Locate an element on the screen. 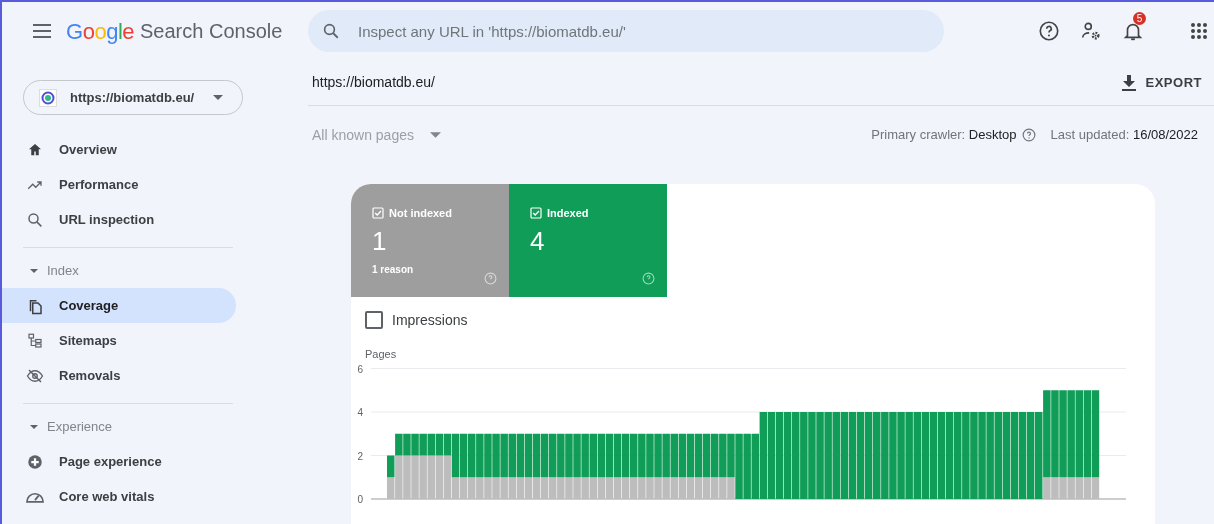  sidebar-item: Page experience is located at coordinates (119, 461).